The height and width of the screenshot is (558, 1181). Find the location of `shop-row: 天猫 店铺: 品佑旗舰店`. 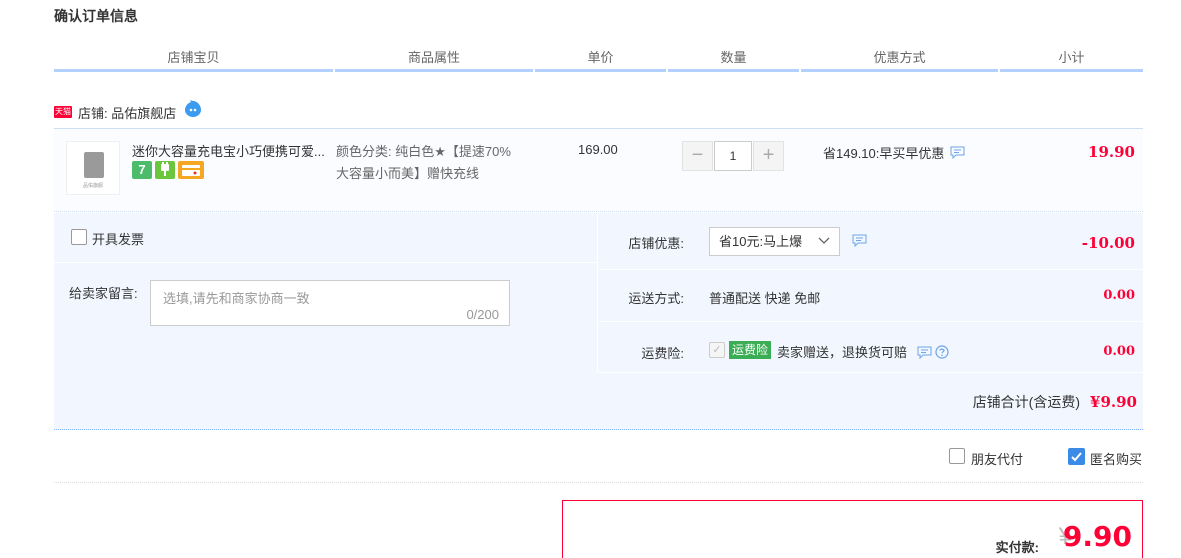

shop-row: 天猫 店铺: 品佑旗舰店 is located at coordinates (128, 111).